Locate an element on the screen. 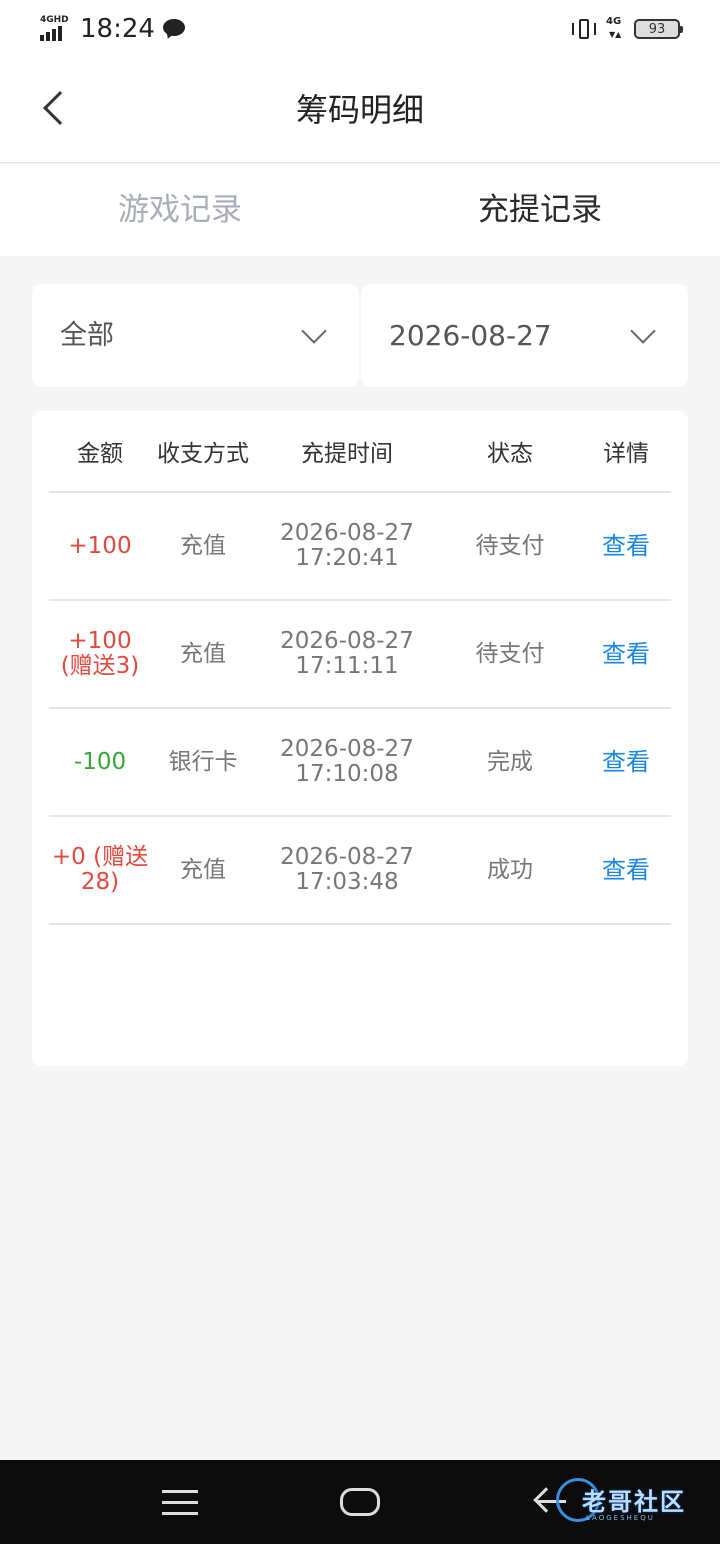  bonus-text: 28) is located at coordinates (100, 882).